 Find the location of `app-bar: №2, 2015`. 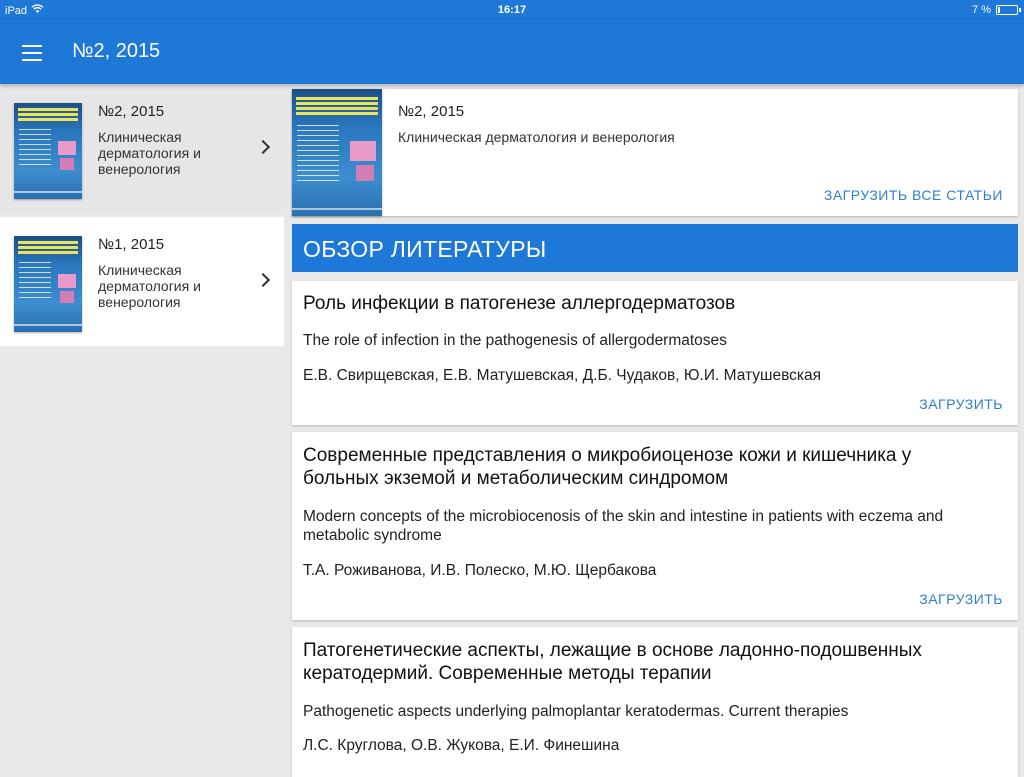

app-bar: №2, 2015 is located at coordinates (512, 52).